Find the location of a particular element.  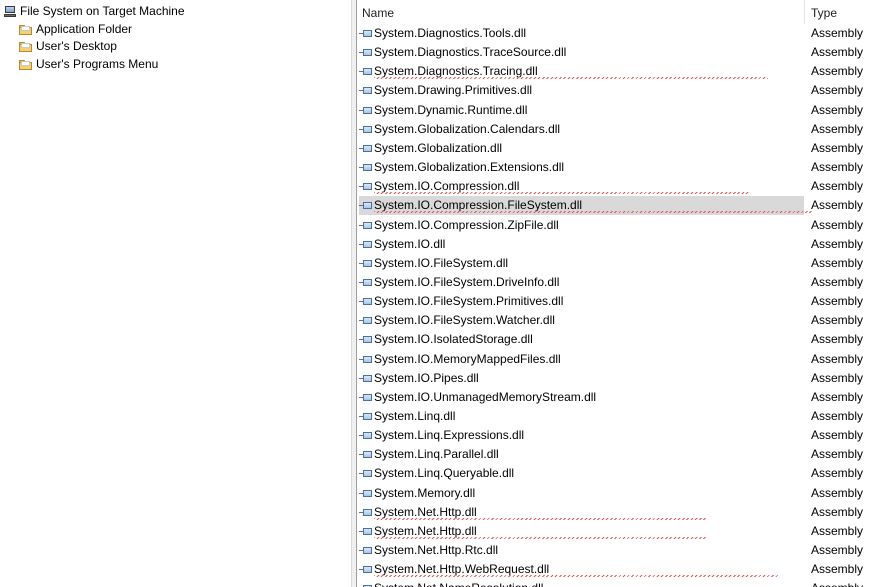

file-list-row: System.Linq.Parallel.dll Assembly is located at coordinates (624, 454).